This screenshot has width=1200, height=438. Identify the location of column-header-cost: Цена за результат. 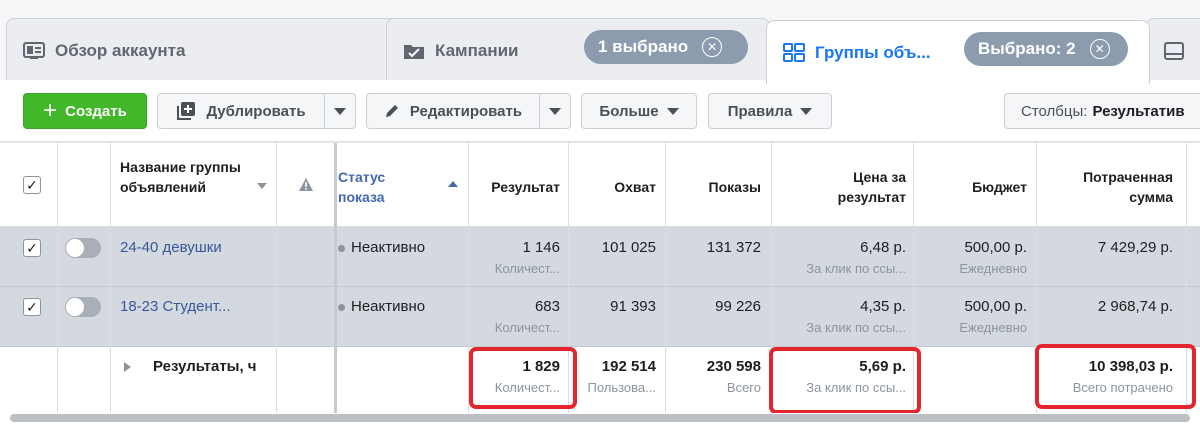
(848, 187).